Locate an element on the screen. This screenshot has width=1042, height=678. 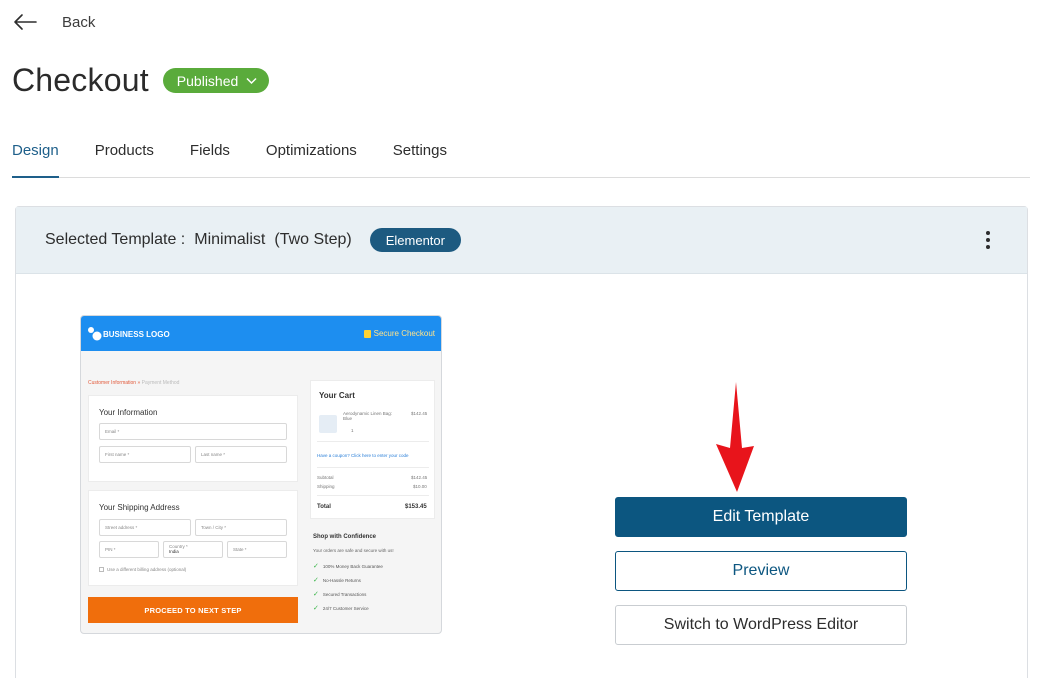
thumb-breadcrumb: Customer Information » Payment Method is located at coordinates (133, 383).